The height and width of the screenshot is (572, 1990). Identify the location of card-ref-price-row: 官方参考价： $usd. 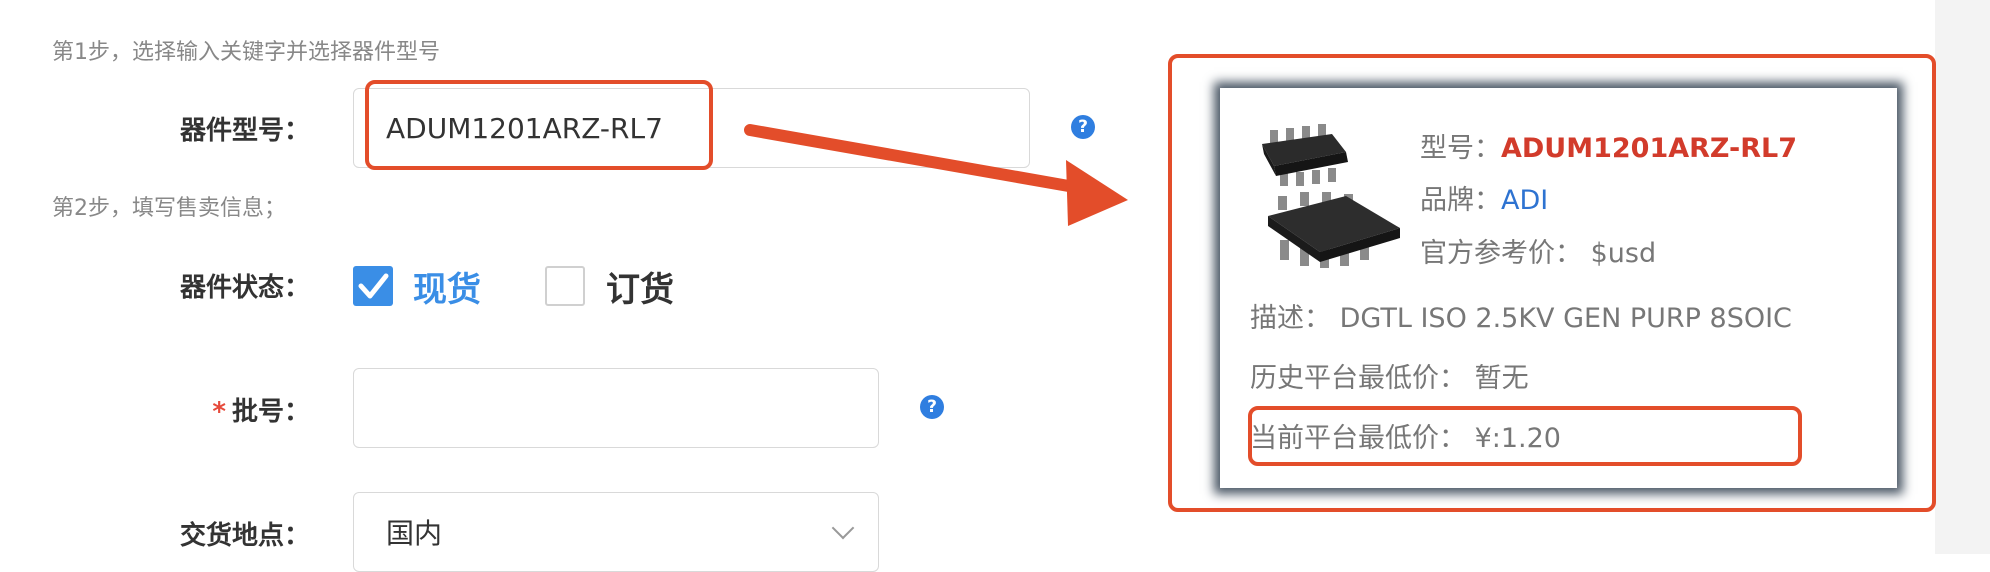
(1538, 250).